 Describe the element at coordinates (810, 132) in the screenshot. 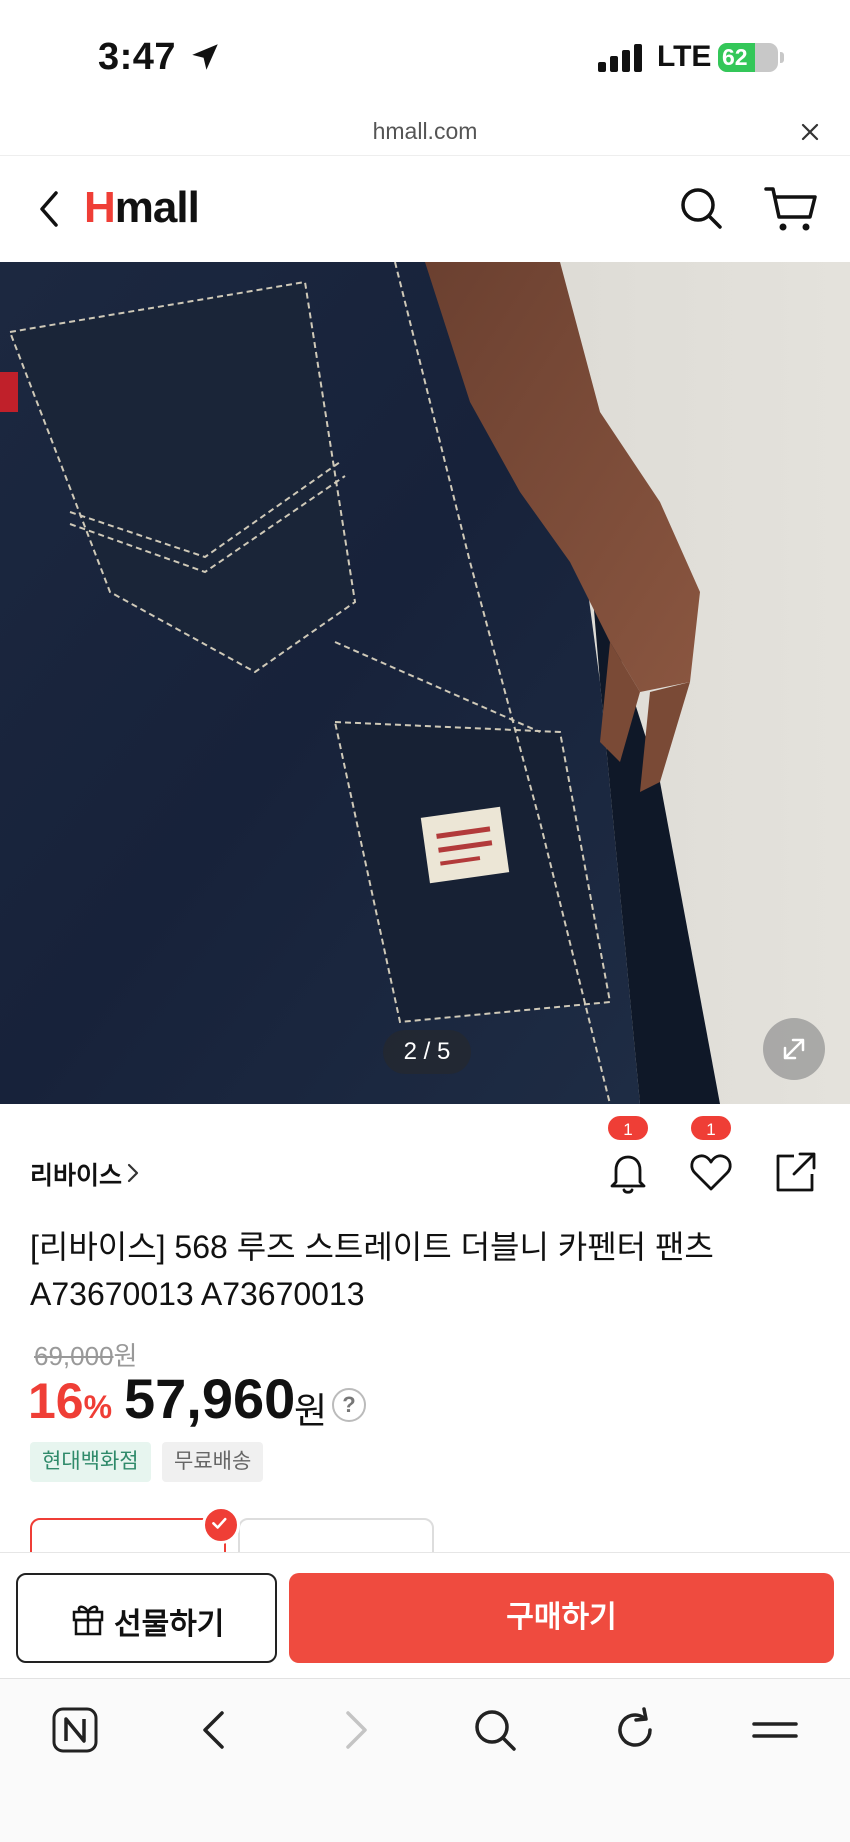

I see `close-icon` at that location.